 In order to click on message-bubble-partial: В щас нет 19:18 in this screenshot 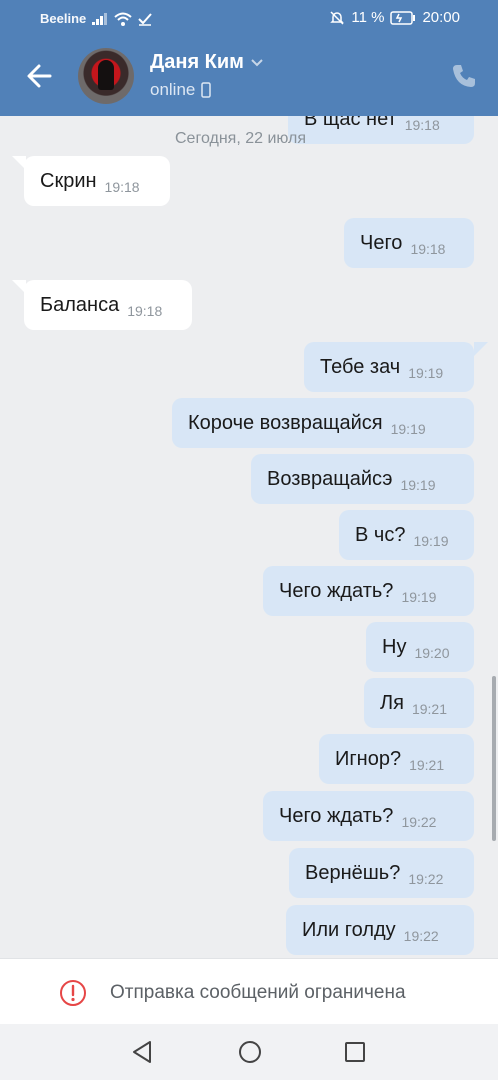, I will do `click(381, 130)`.